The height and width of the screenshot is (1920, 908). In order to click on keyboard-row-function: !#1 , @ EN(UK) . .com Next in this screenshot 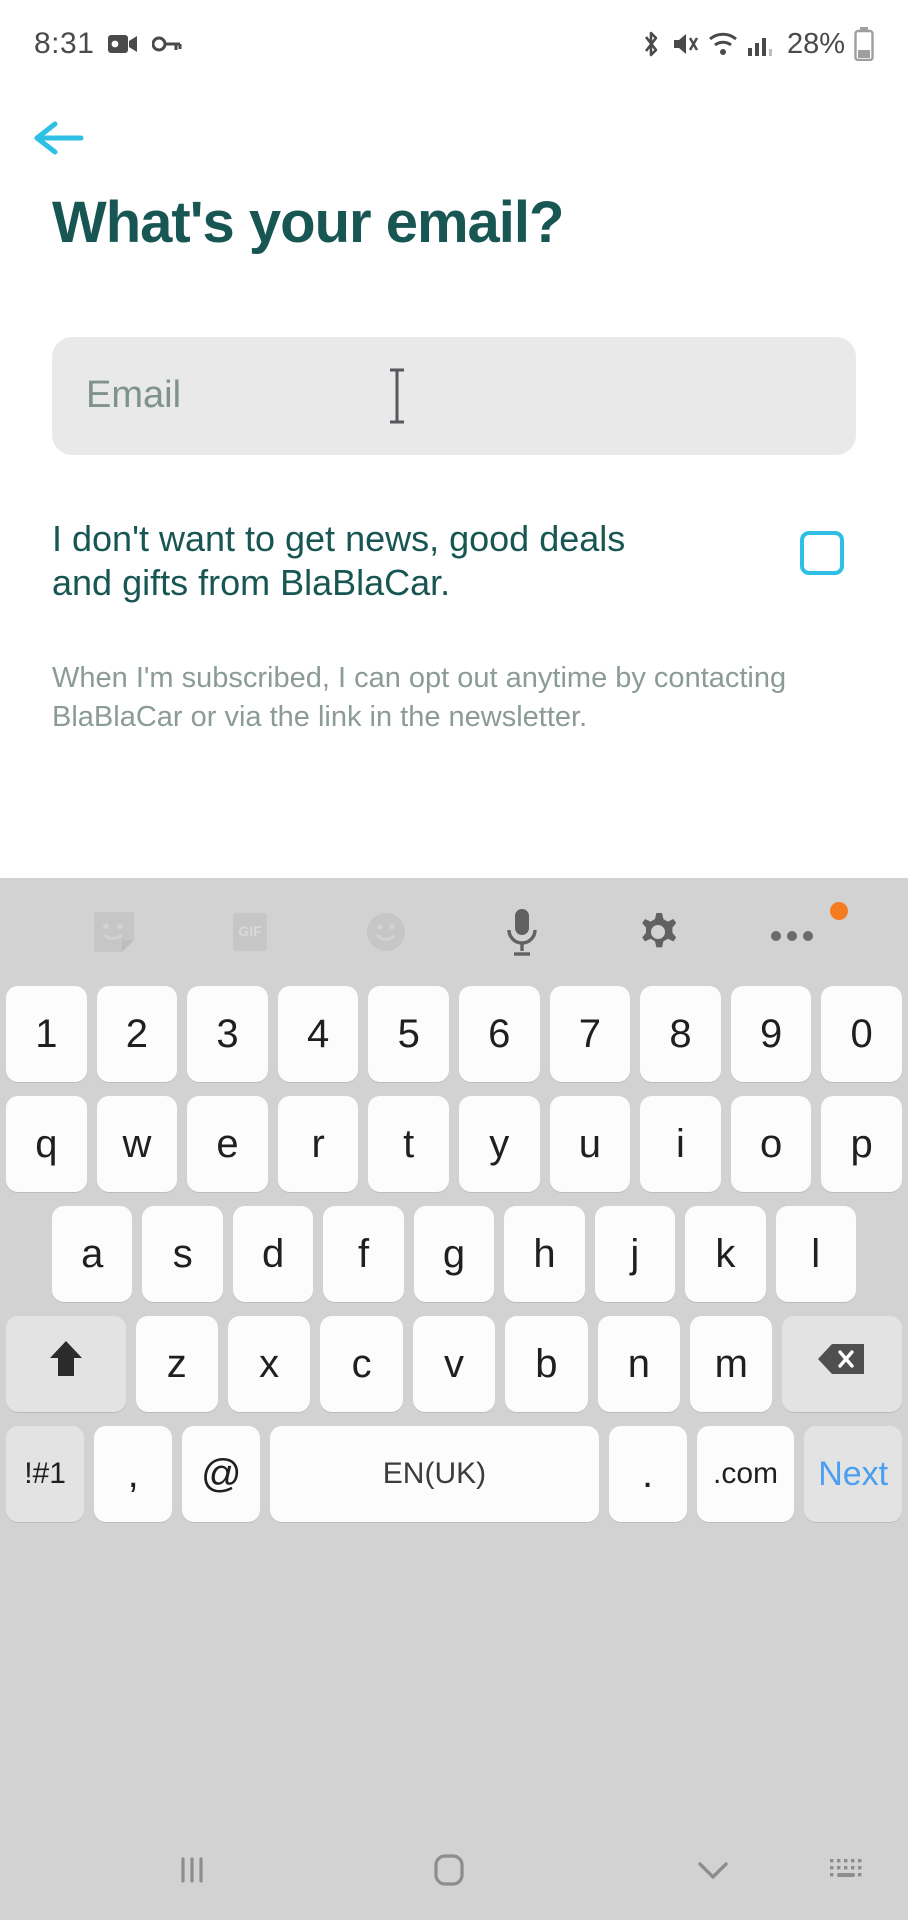, I will do `click(454, 1474)`.